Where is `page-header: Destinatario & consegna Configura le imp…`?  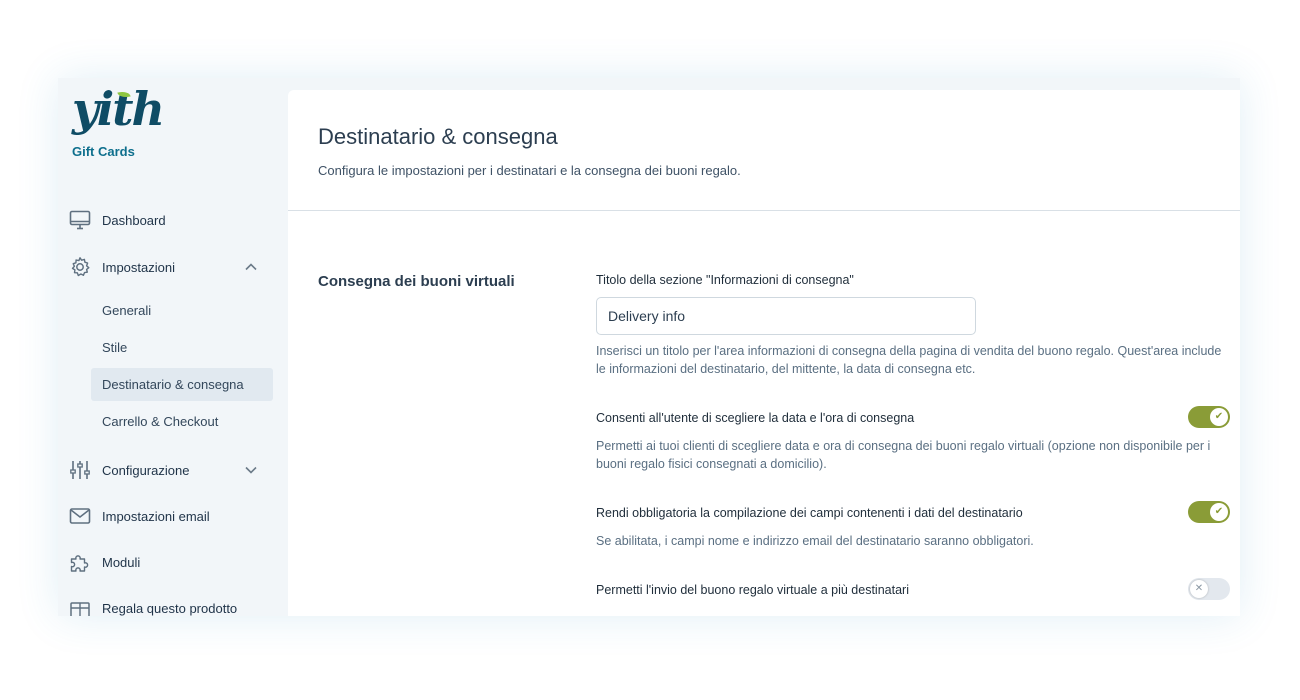
page-header: Destinatario & consegna Configura le imp… is located at coordinates (764, 150).